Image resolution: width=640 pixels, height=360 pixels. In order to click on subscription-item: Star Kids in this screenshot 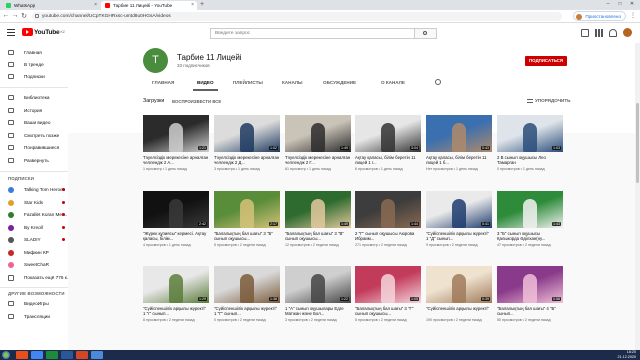, I will do `click(34, 202)`.